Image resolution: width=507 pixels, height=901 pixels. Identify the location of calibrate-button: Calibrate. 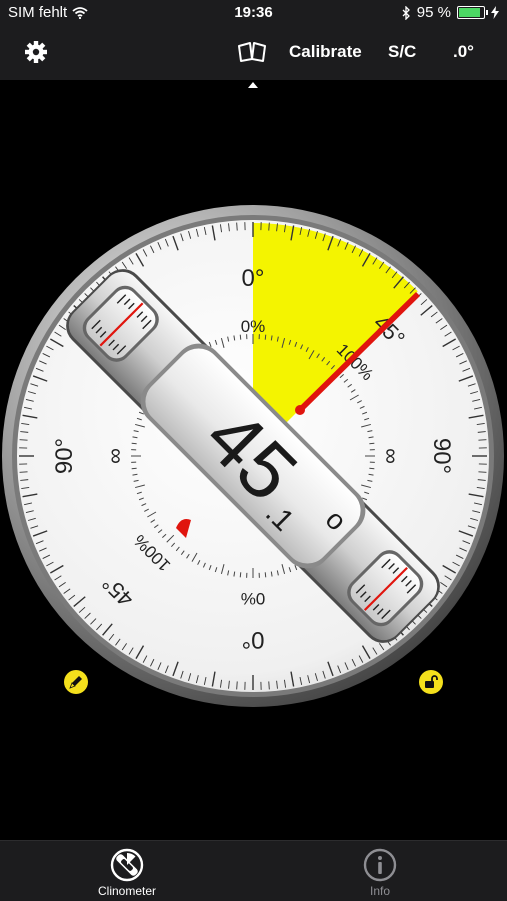
(325, 52).